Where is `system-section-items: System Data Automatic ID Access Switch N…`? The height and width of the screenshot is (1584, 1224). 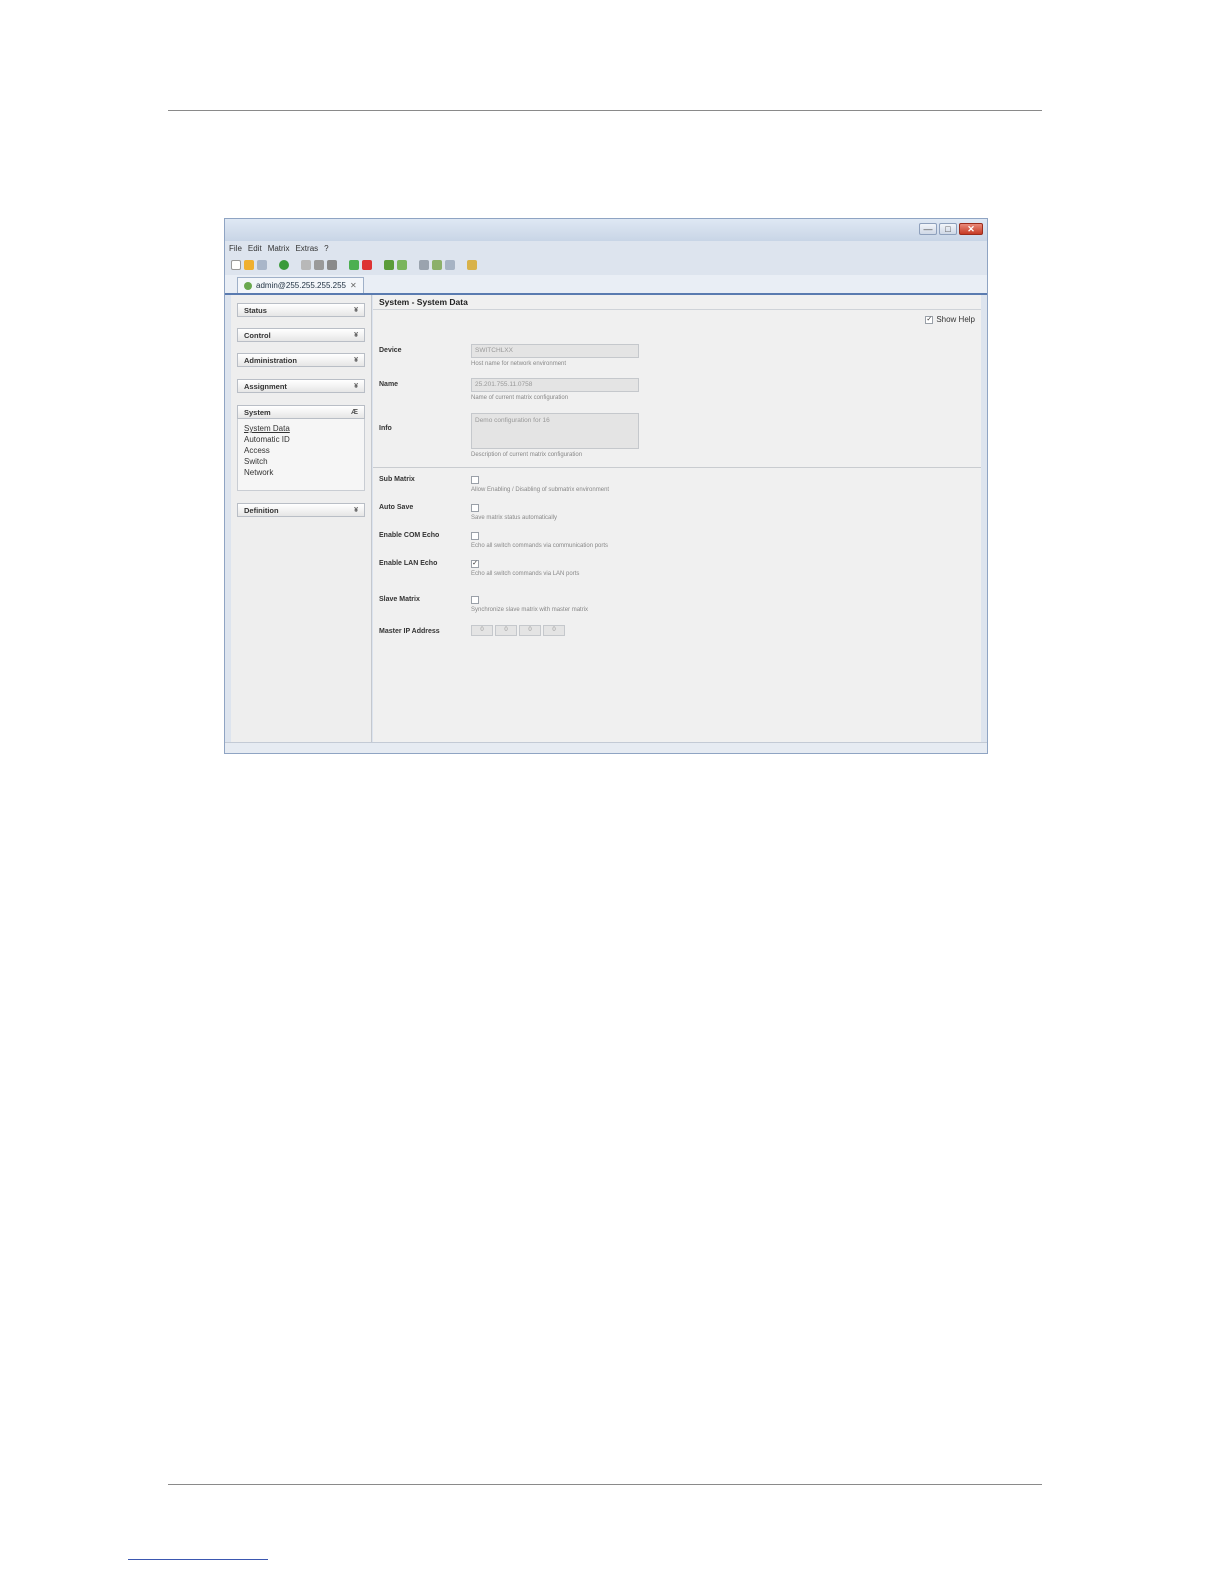 system-section-items: System Data Automatic ID Access Switch N… is located at coordinates (301, 455).